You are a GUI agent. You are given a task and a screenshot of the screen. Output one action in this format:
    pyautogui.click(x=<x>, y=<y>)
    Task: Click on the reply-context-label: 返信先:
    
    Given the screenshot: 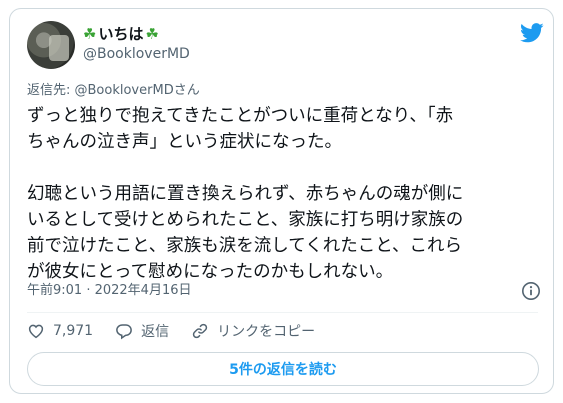 What is the action you would take?
    pyautogui.click(x=51, y=90)
    